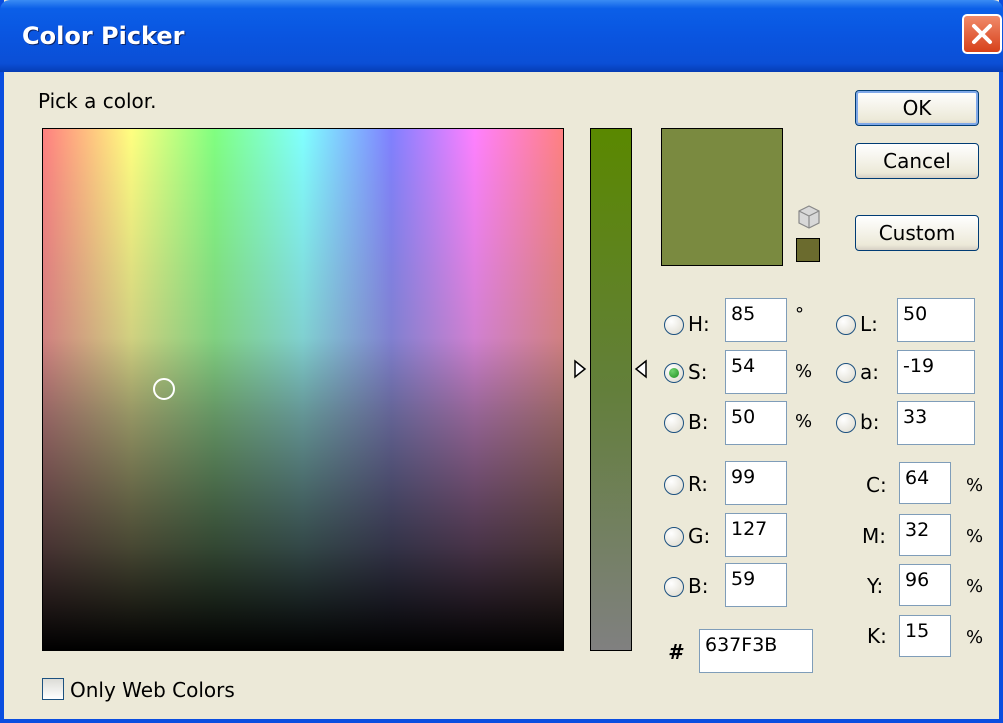  Describe the element at coordinates (917, 108) in the screenshot. I see `ok-button: OK` at that location.